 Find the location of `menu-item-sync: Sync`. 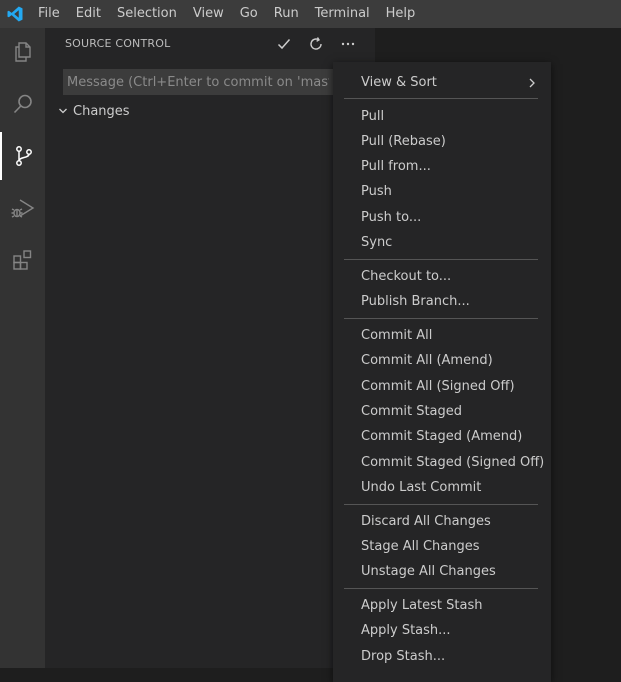

menu-item-sync: Sync is located at coordinates (442, 242).